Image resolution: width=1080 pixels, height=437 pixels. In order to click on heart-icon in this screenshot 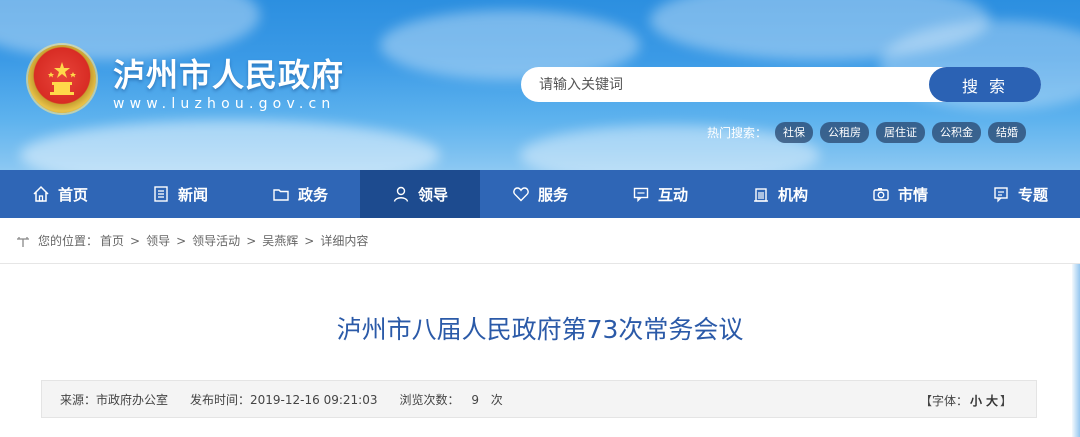, I will do `click(521, 194)`.